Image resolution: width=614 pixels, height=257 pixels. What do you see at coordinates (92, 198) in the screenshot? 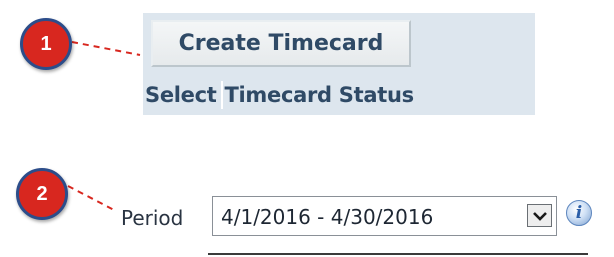
I see `callout-2-leader` at bounding box center [92, 198].